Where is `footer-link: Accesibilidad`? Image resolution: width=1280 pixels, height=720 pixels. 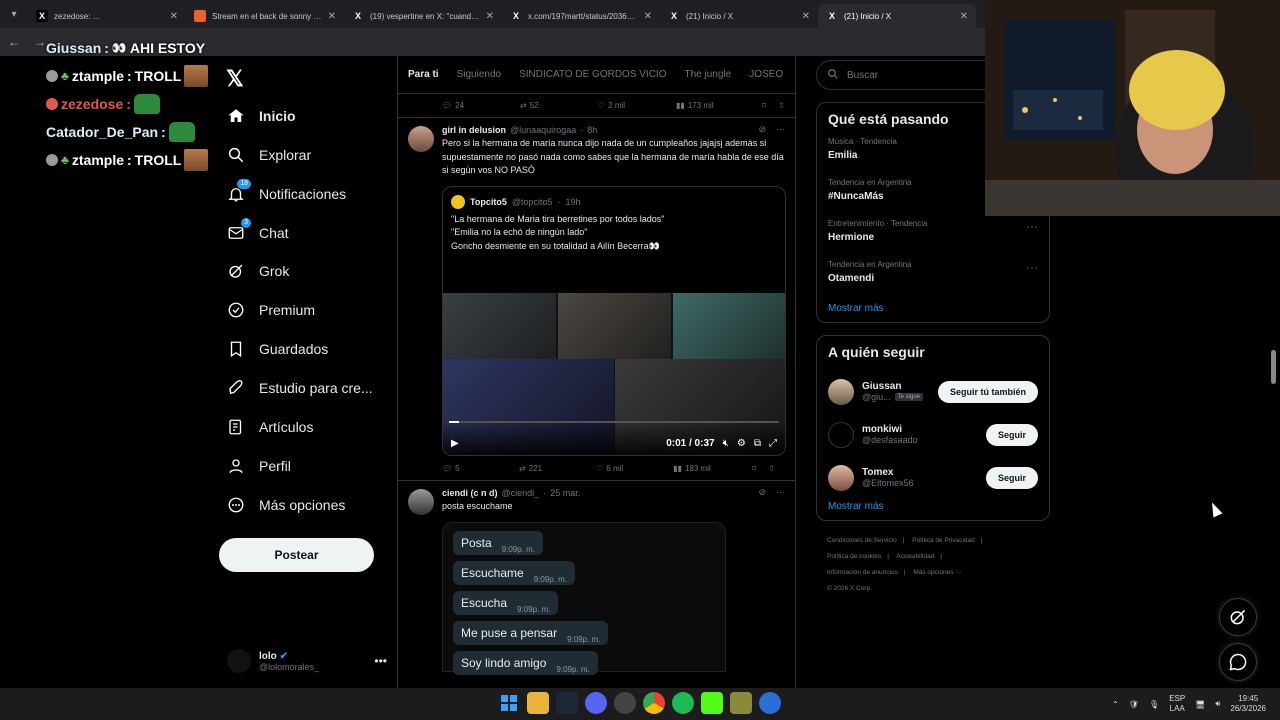
footer-link: Accesibilidad is located at coordinates (915, 556).